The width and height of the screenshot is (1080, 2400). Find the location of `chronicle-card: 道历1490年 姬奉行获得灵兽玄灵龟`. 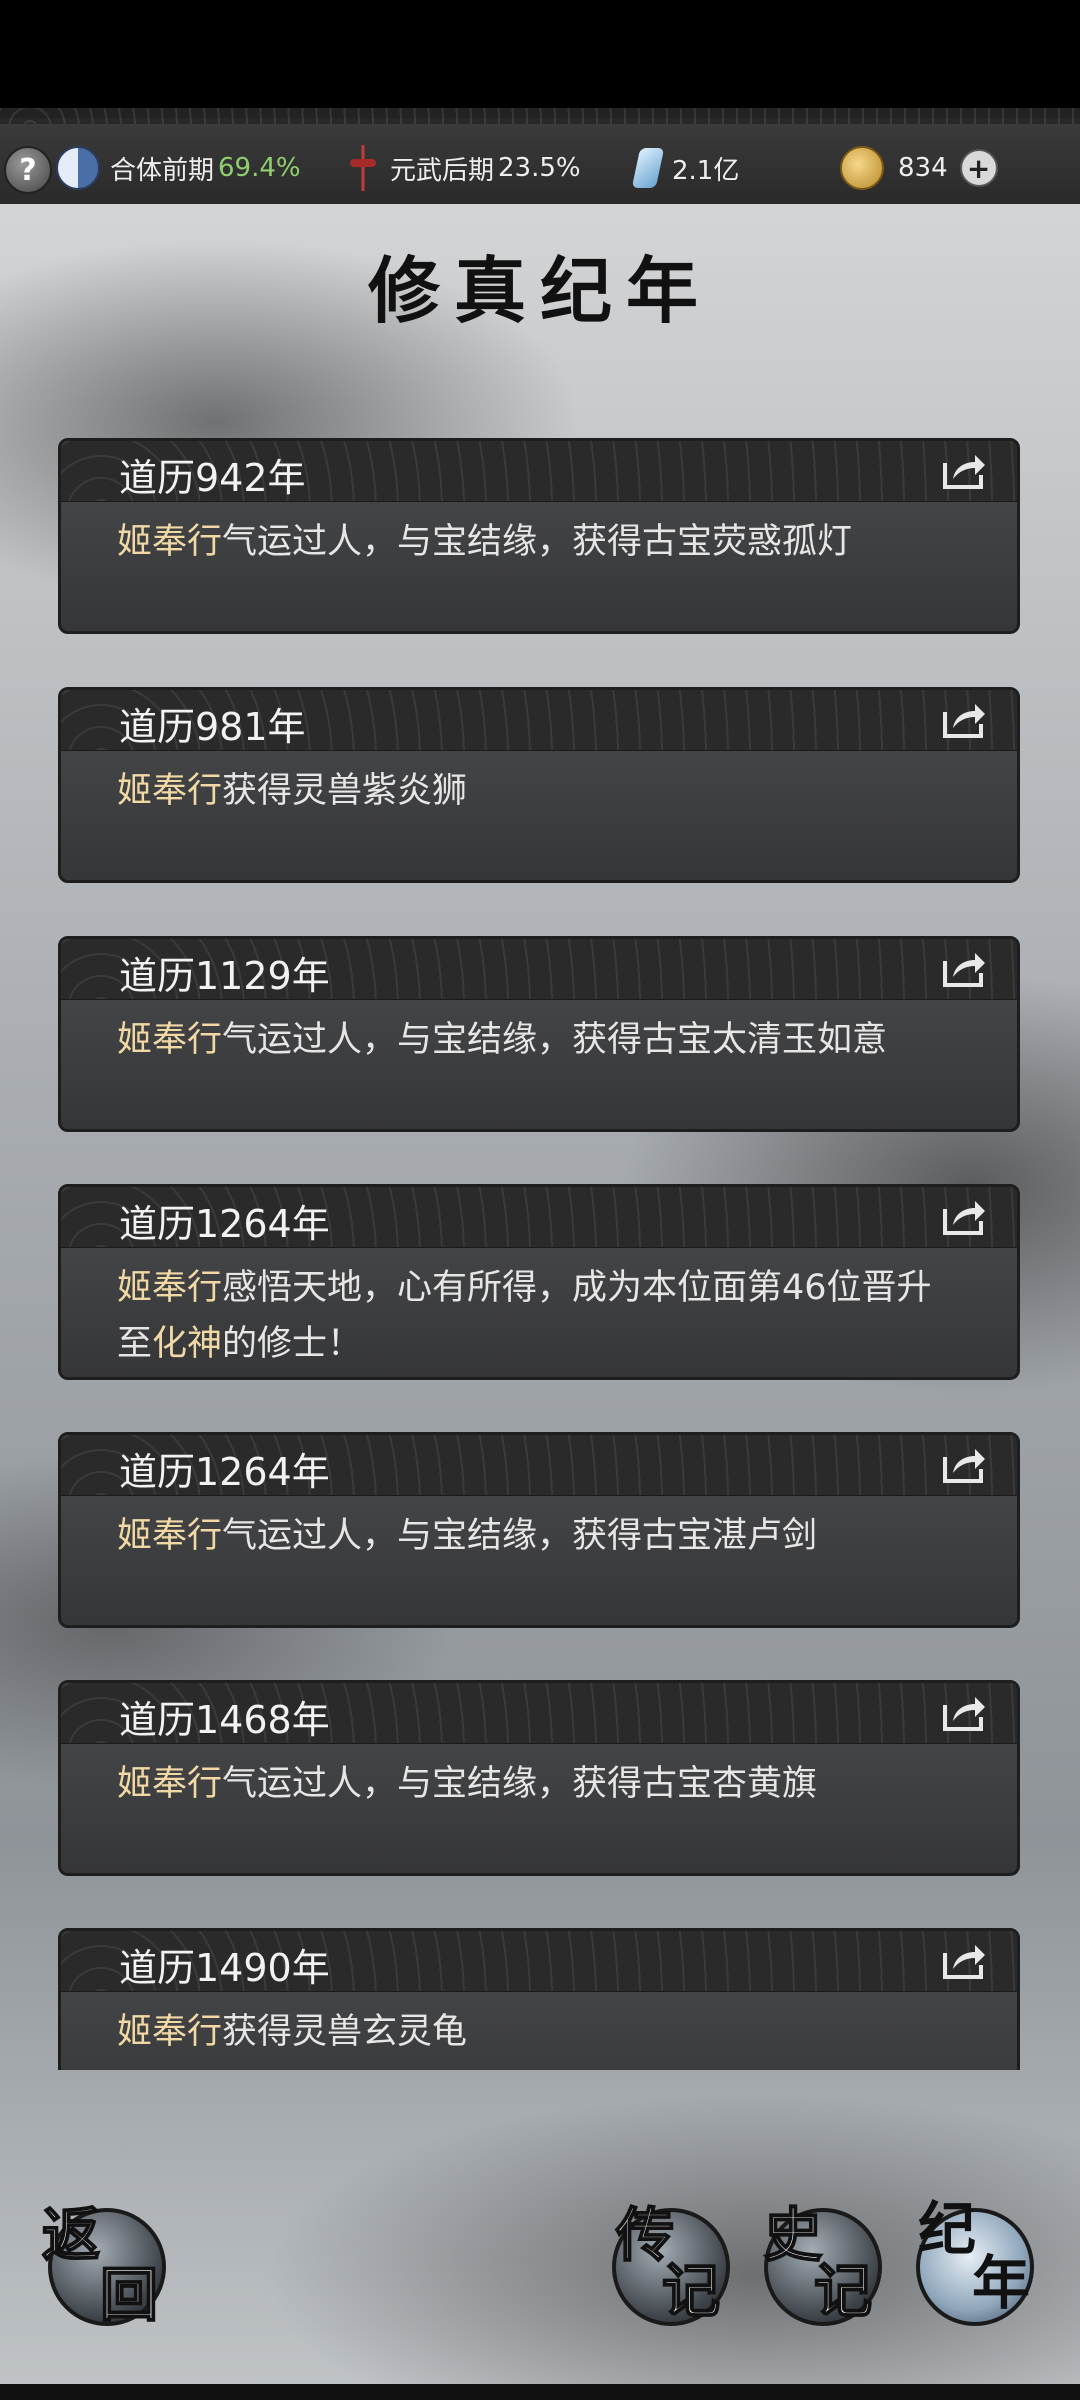

chronicle-card: 道历1490年 姬奉行获得灵兽玄灵龟 is located at coordinates (539, 1999).